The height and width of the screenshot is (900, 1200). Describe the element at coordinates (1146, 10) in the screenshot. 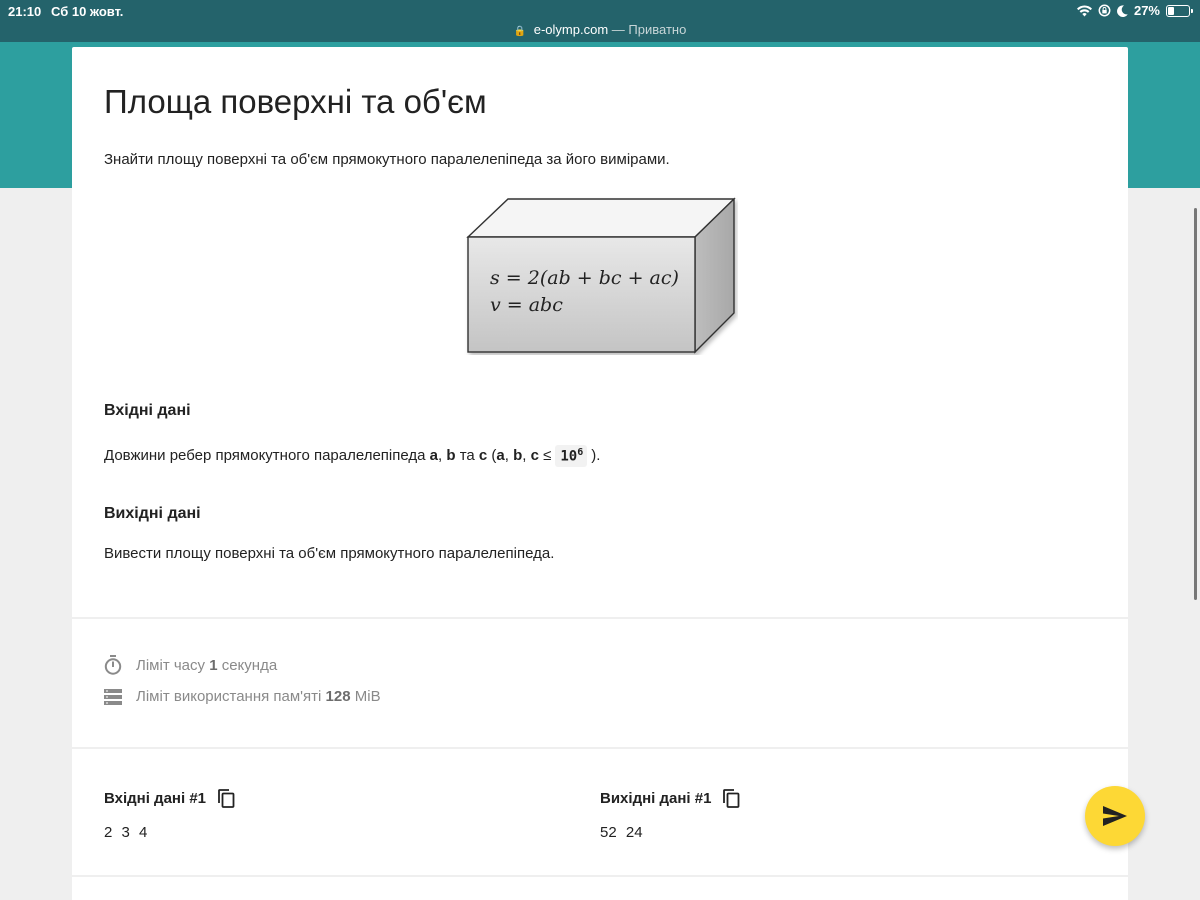

I see `battery-percent: 27%` at that location.